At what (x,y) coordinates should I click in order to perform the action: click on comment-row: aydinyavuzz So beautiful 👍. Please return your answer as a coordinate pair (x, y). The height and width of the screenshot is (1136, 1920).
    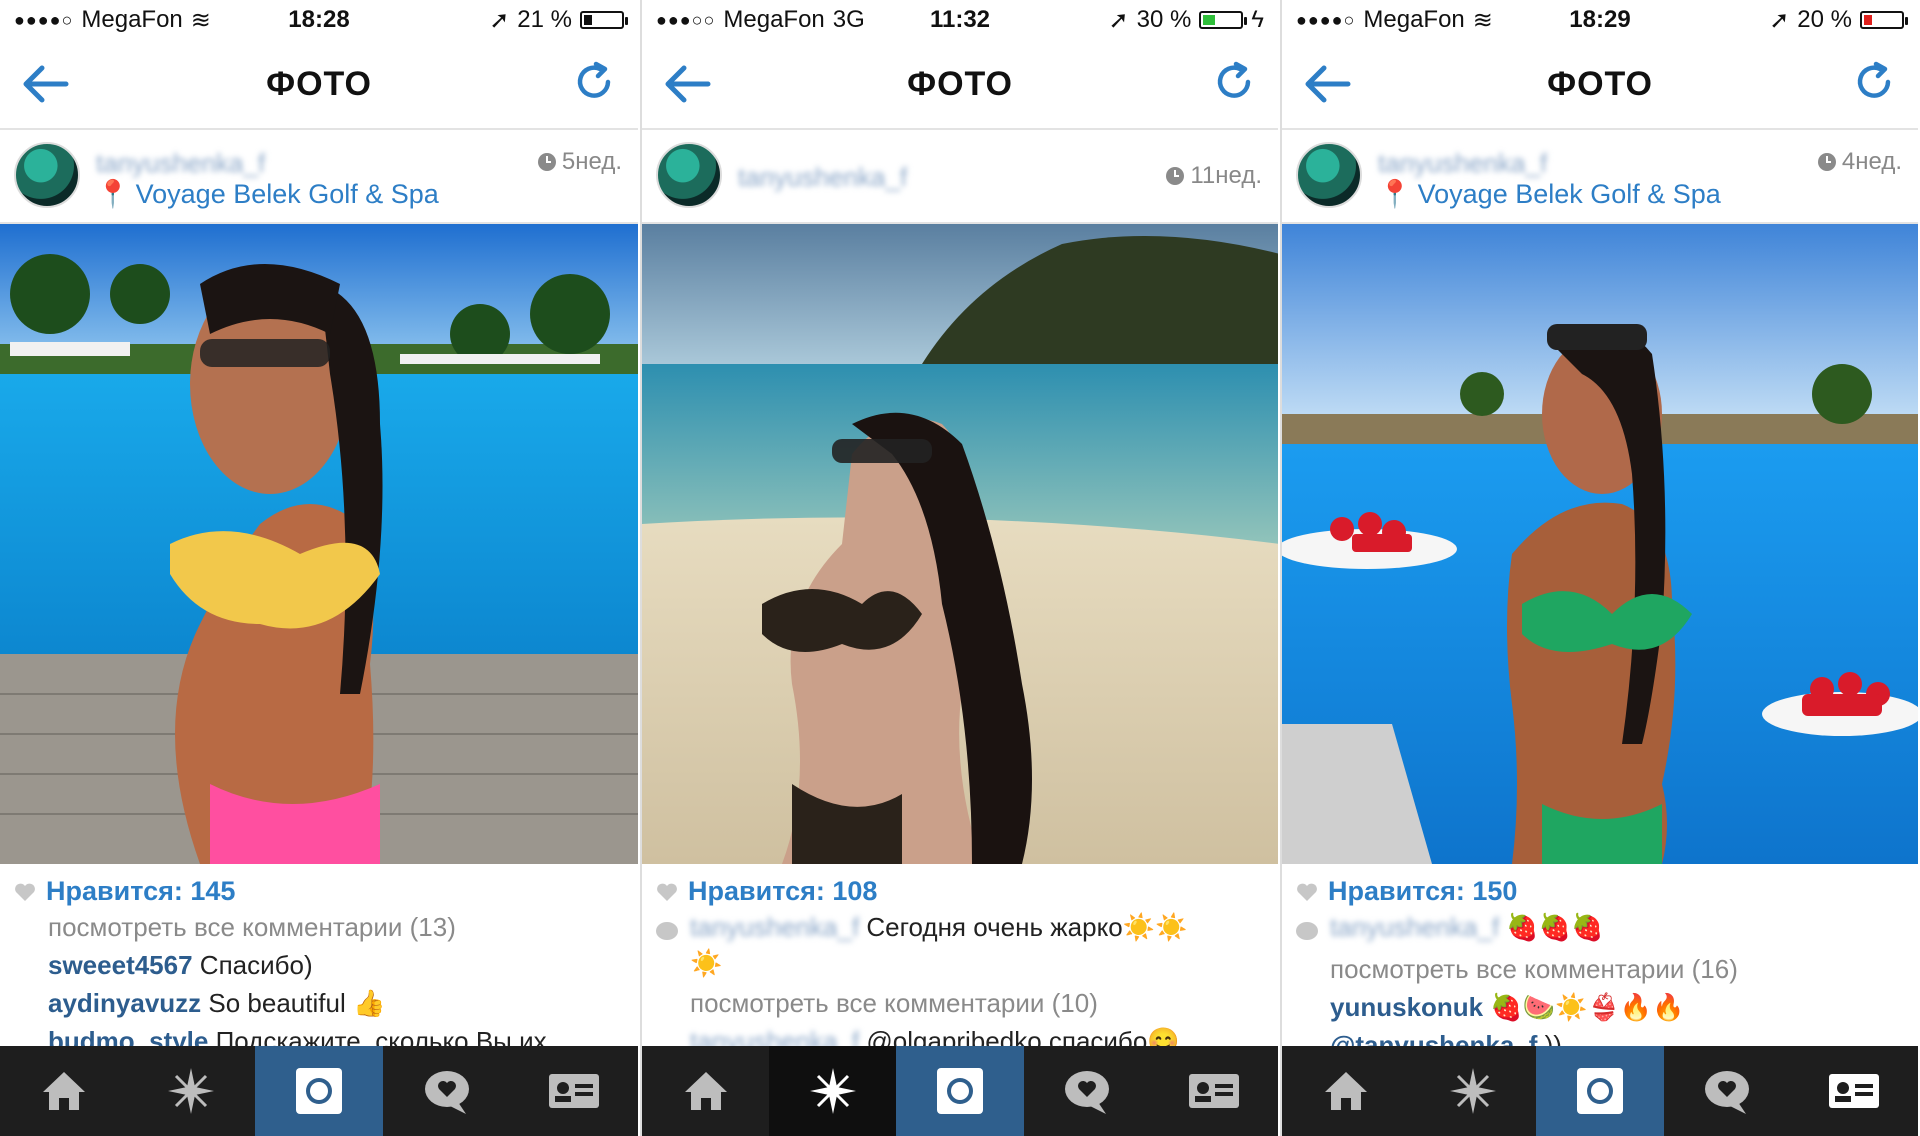
    Looking at the image, I should click on (217, 1003).